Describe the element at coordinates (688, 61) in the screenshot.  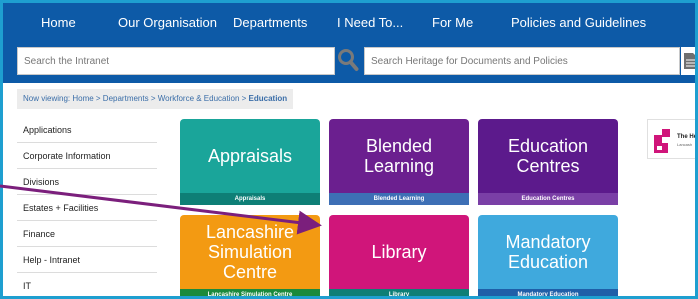
I see `document-icon` at that location.